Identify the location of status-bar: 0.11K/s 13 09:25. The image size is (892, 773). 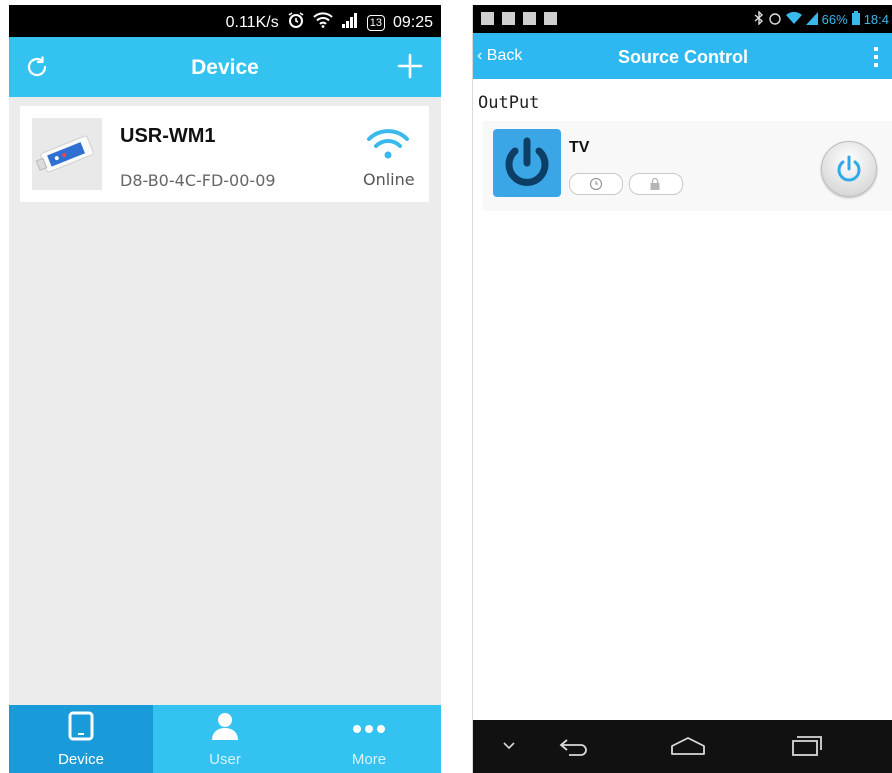
(225, 21).